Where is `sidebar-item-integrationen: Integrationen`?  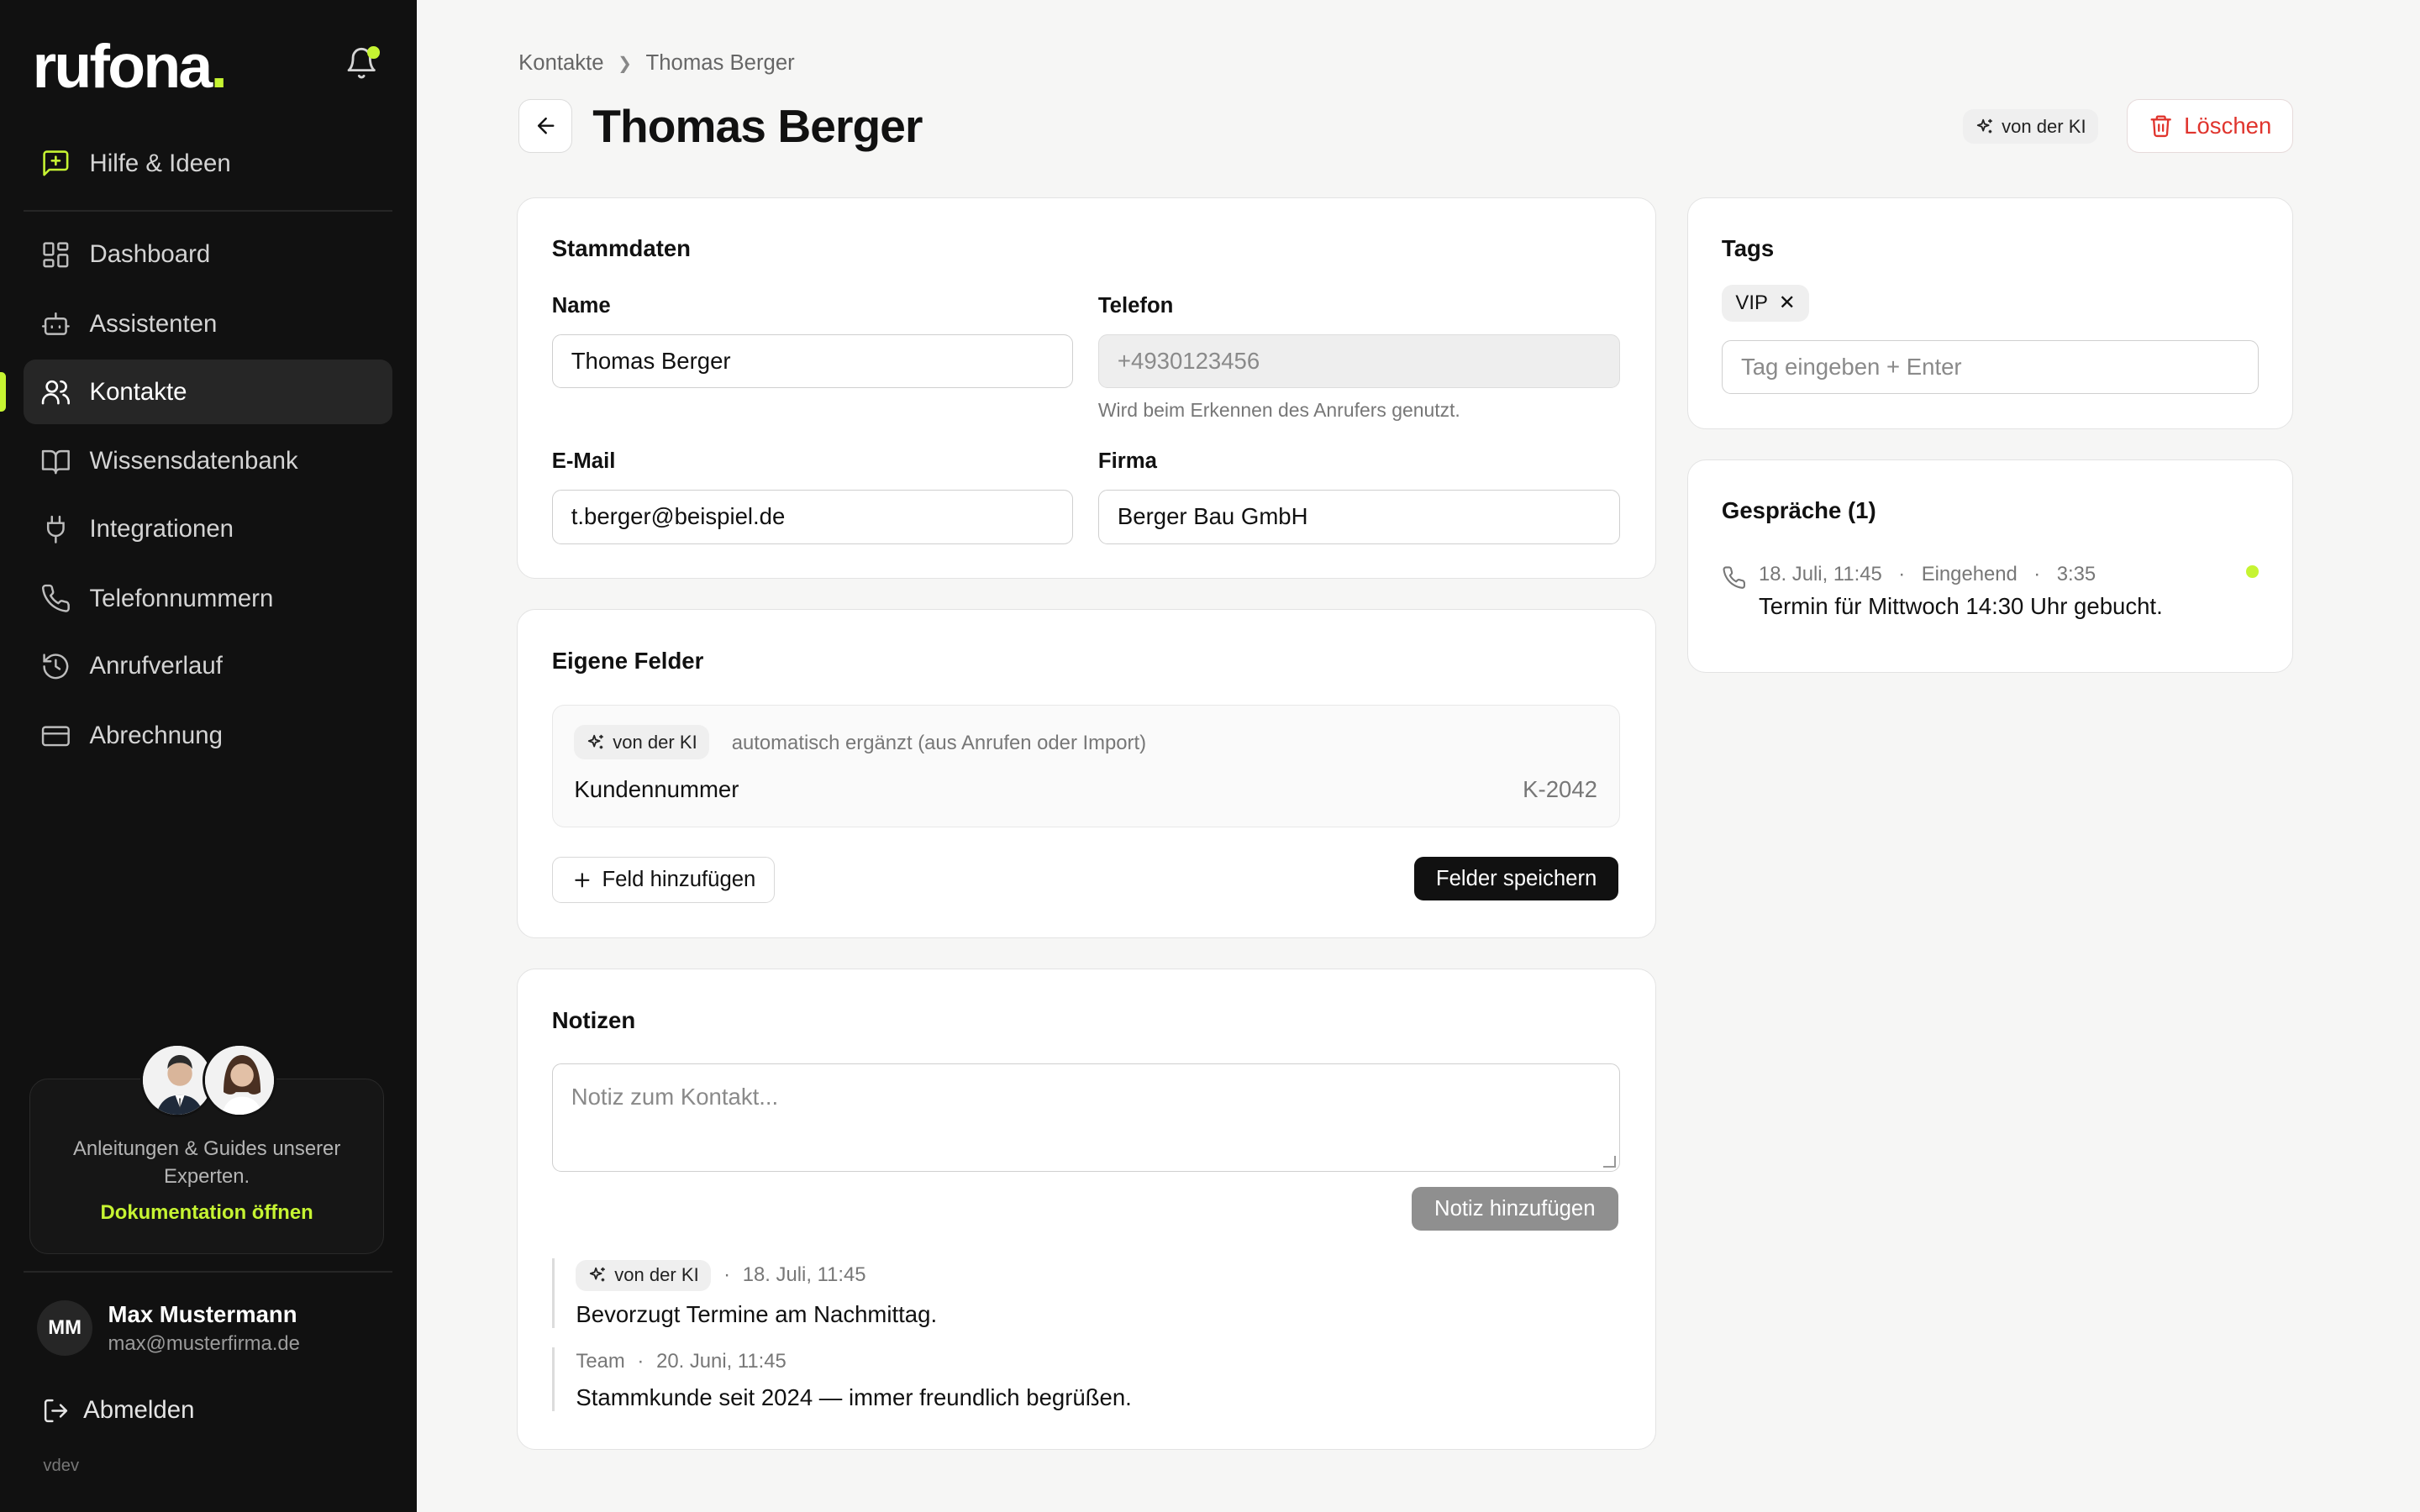
sidebar-item-integrationen: Integrationen is located at coordinates (208, 528).